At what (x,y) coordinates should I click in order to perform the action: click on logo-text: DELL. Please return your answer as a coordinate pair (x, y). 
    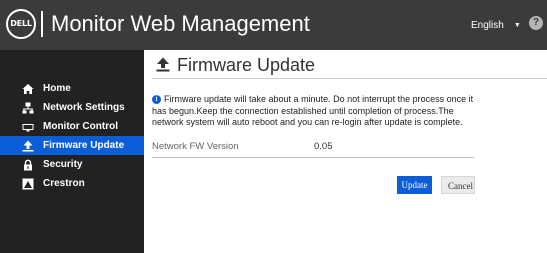
    Looking at the image, I should click on (21, 23).